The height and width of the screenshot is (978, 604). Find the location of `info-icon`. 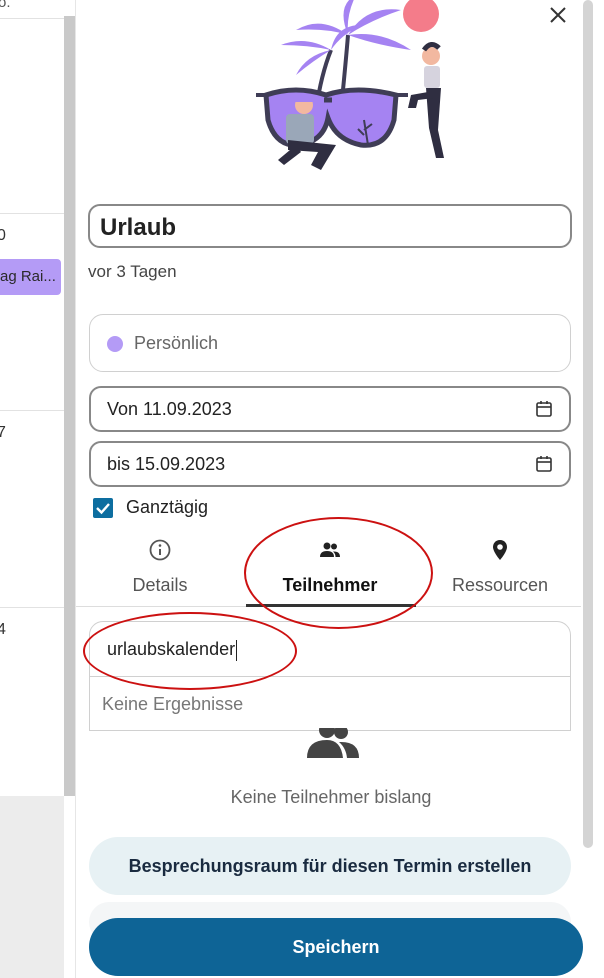

info-icon is located at coordinates (160, 550).